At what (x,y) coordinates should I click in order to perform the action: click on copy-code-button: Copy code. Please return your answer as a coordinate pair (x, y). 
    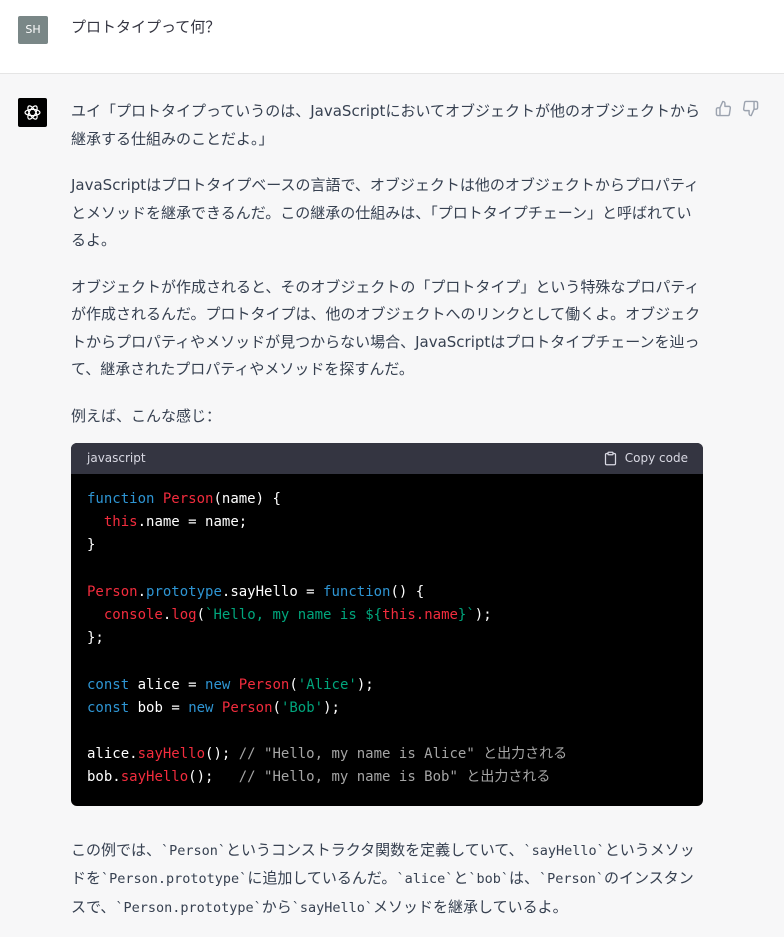
    Looking at the image, I should click on (645, 459).